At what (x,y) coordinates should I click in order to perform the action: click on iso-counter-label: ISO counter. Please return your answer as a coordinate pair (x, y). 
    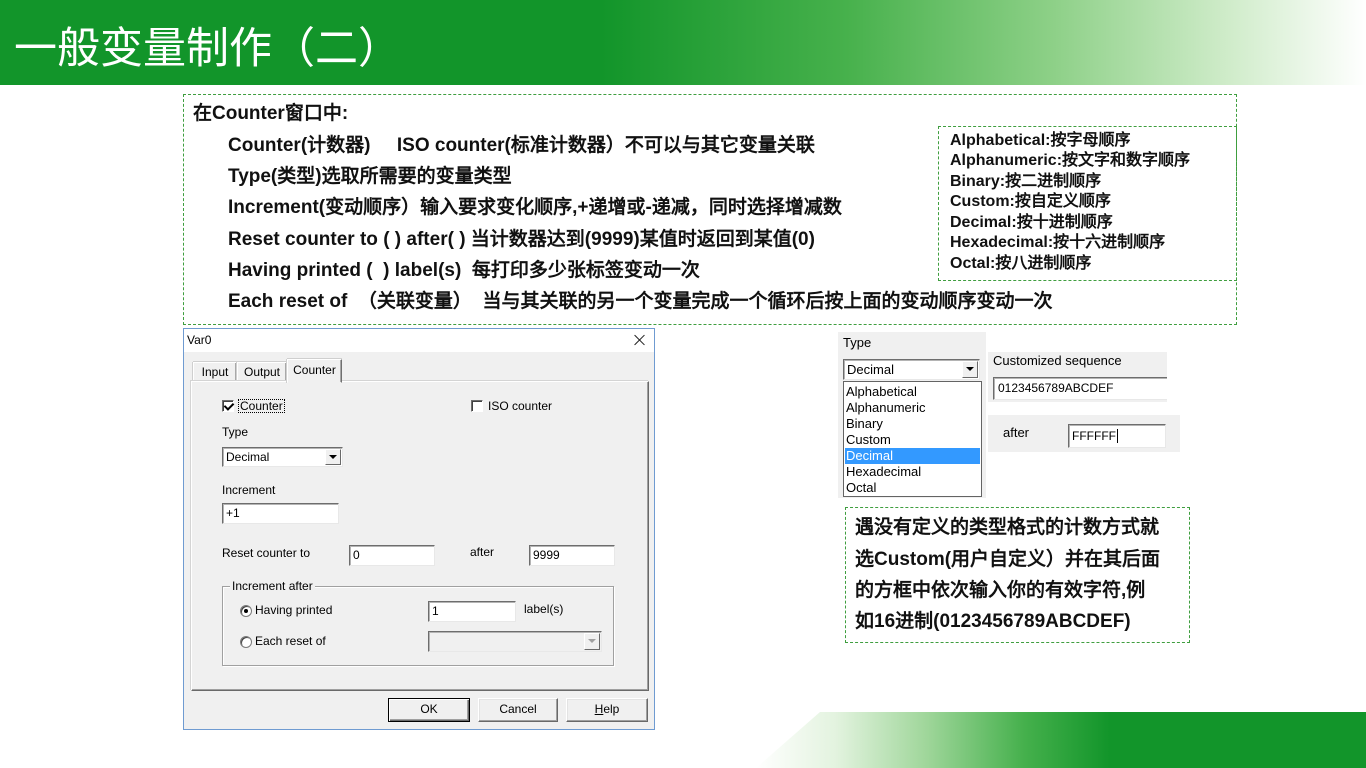
    Looking at the image, I should click on (520, 406).